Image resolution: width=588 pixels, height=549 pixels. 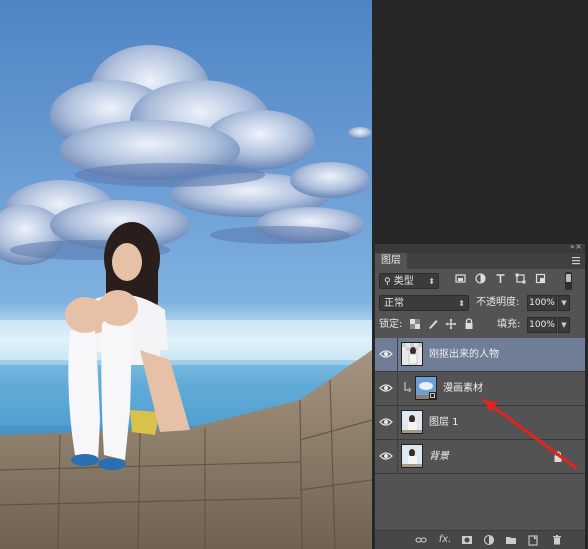 I want to click on blend-mode-select: 正常 ⬍, so click(x=424, y=303).